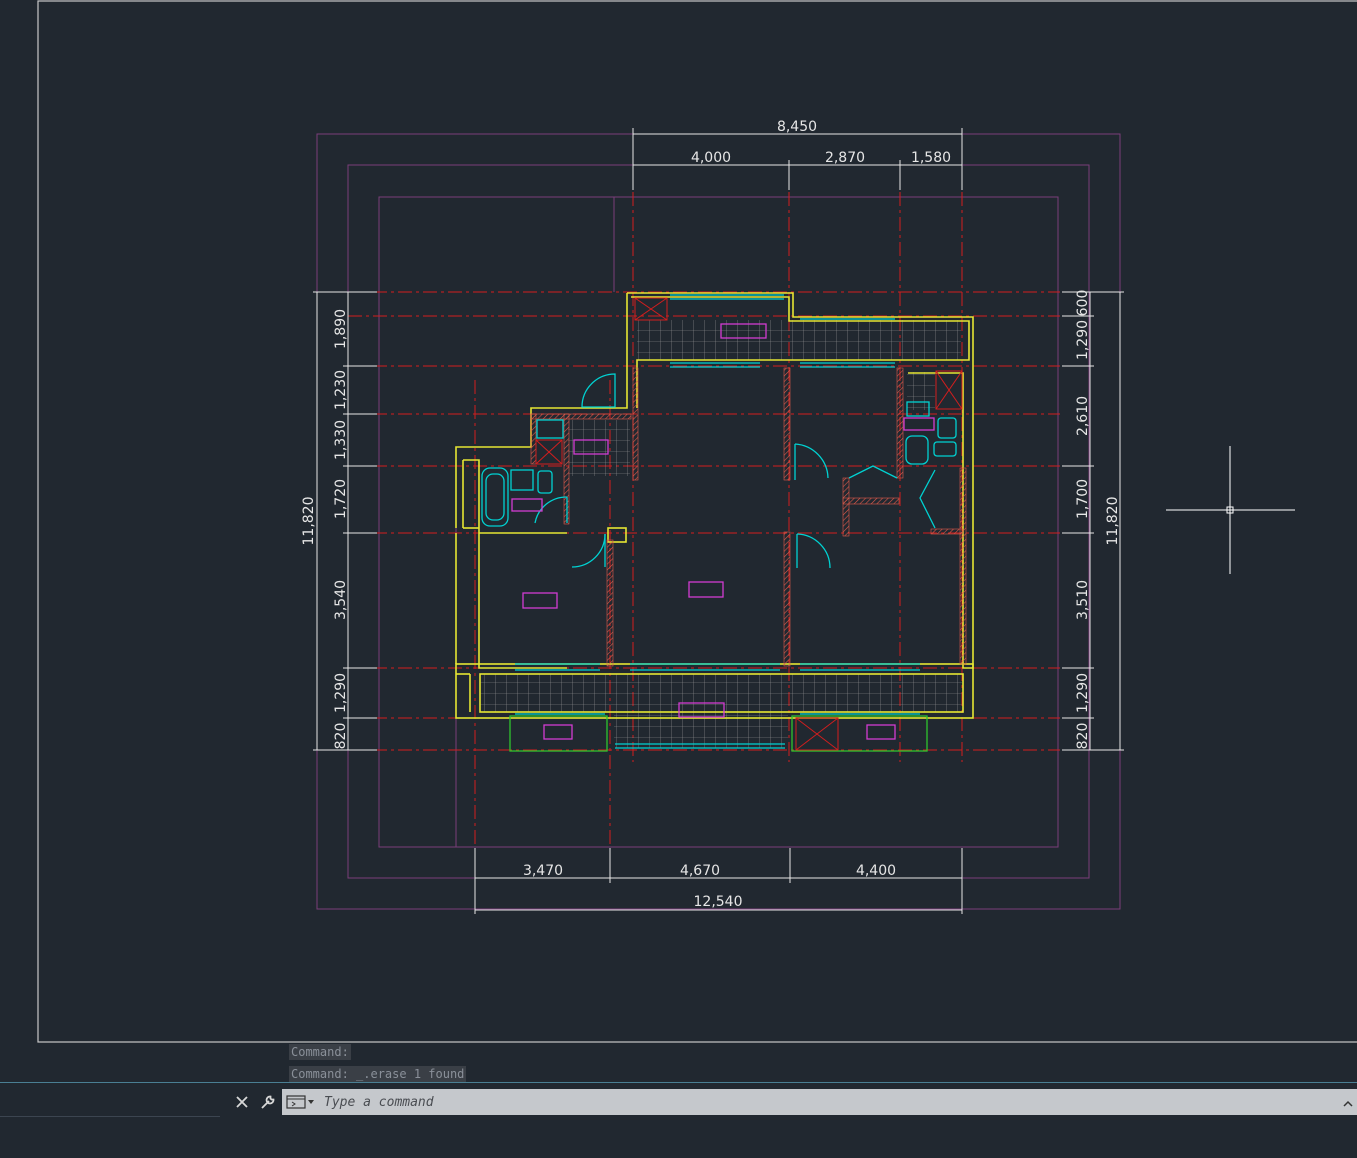  I want to click on dim-bottom-segment-3: 4,400, so click(876, 871).